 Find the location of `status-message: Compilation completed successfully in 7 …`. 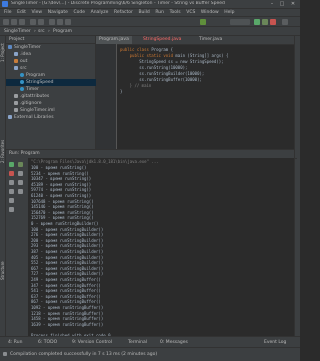

status-message: Compilation completed successfully in 7 … is located at coordinates (84, 354).